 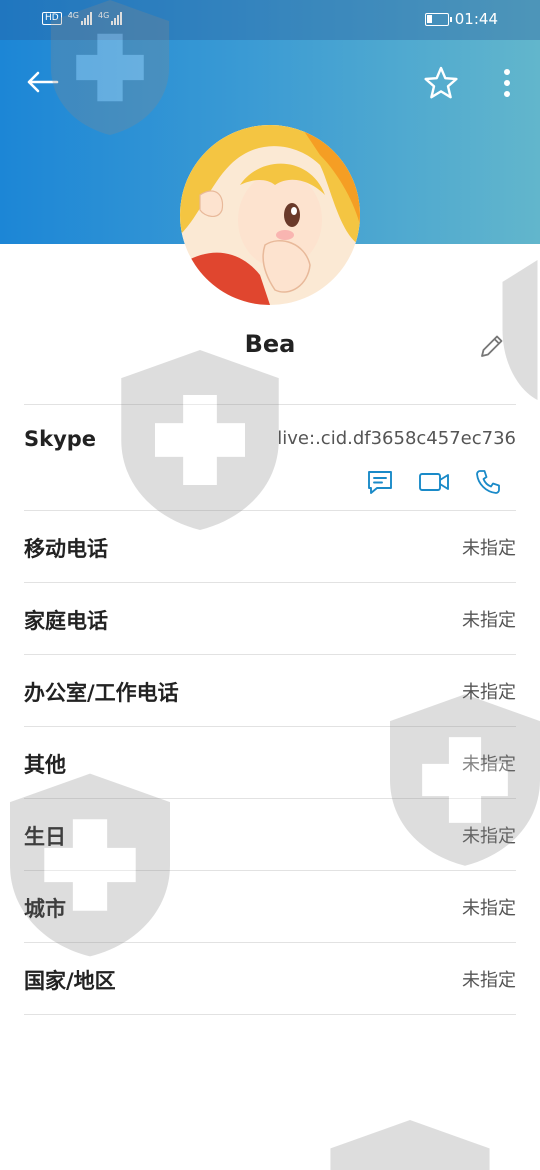 I want to click on field-row-country-region: 国家/地区 未指定, so click(x=270, y=979).